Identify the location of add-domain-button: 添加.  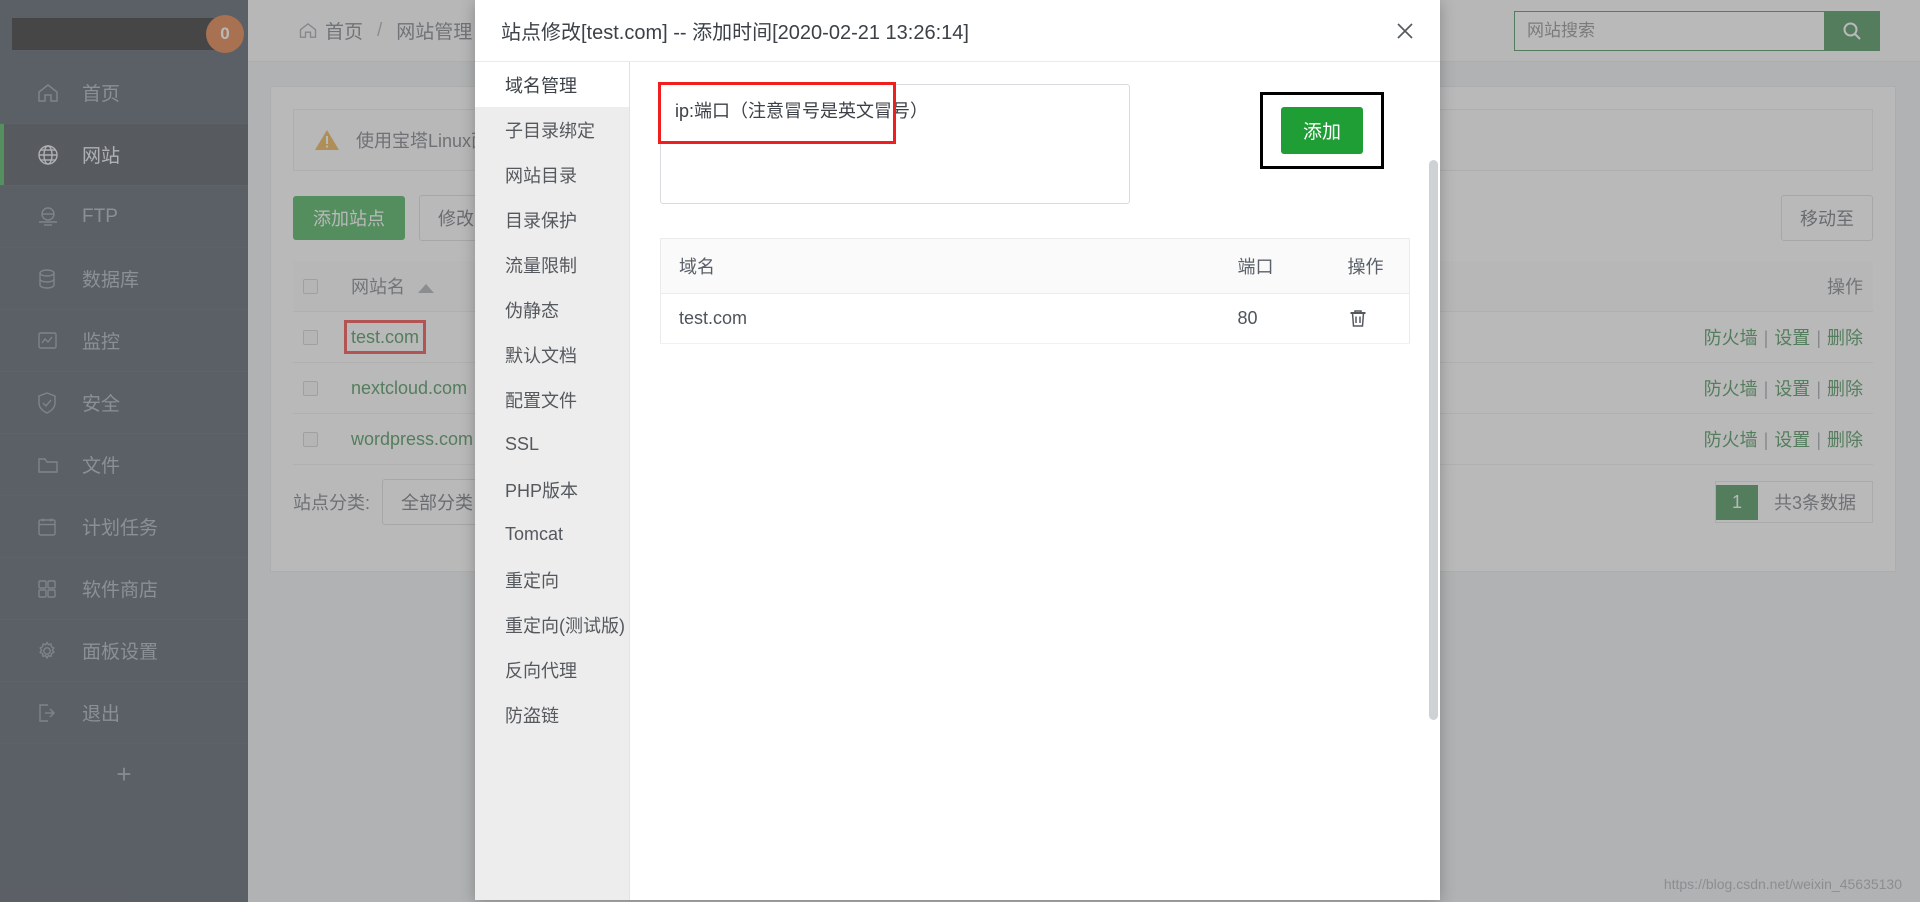
(1322, 130).